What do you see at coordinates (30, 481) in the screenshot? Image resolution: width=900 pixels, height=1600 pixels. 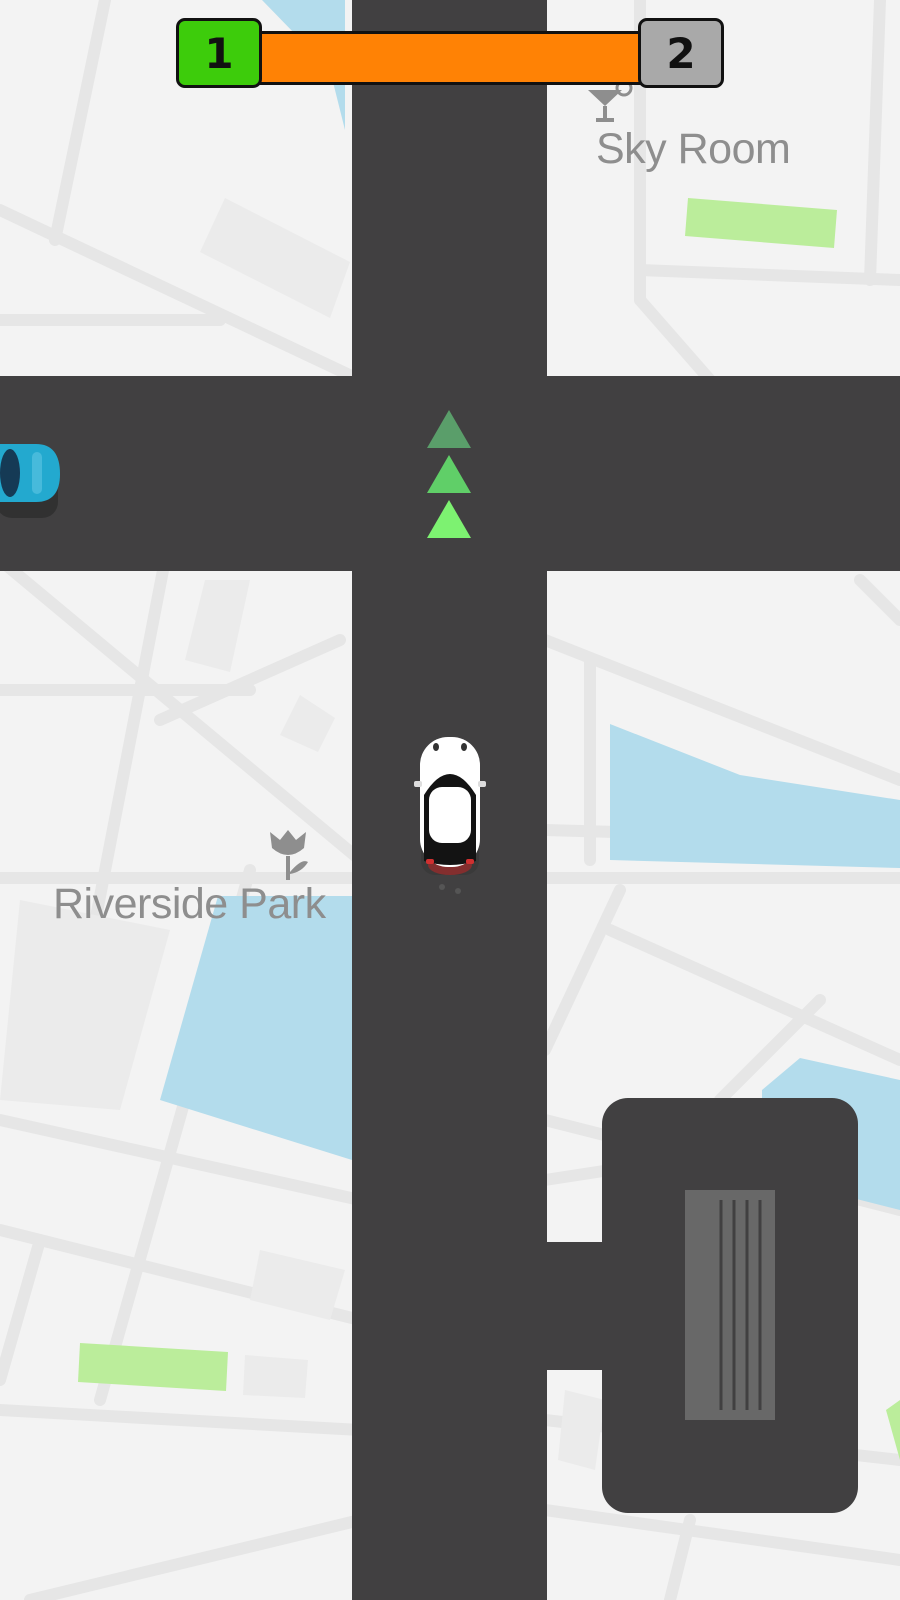 I see `npc-car` at bounding box center [30, 481].